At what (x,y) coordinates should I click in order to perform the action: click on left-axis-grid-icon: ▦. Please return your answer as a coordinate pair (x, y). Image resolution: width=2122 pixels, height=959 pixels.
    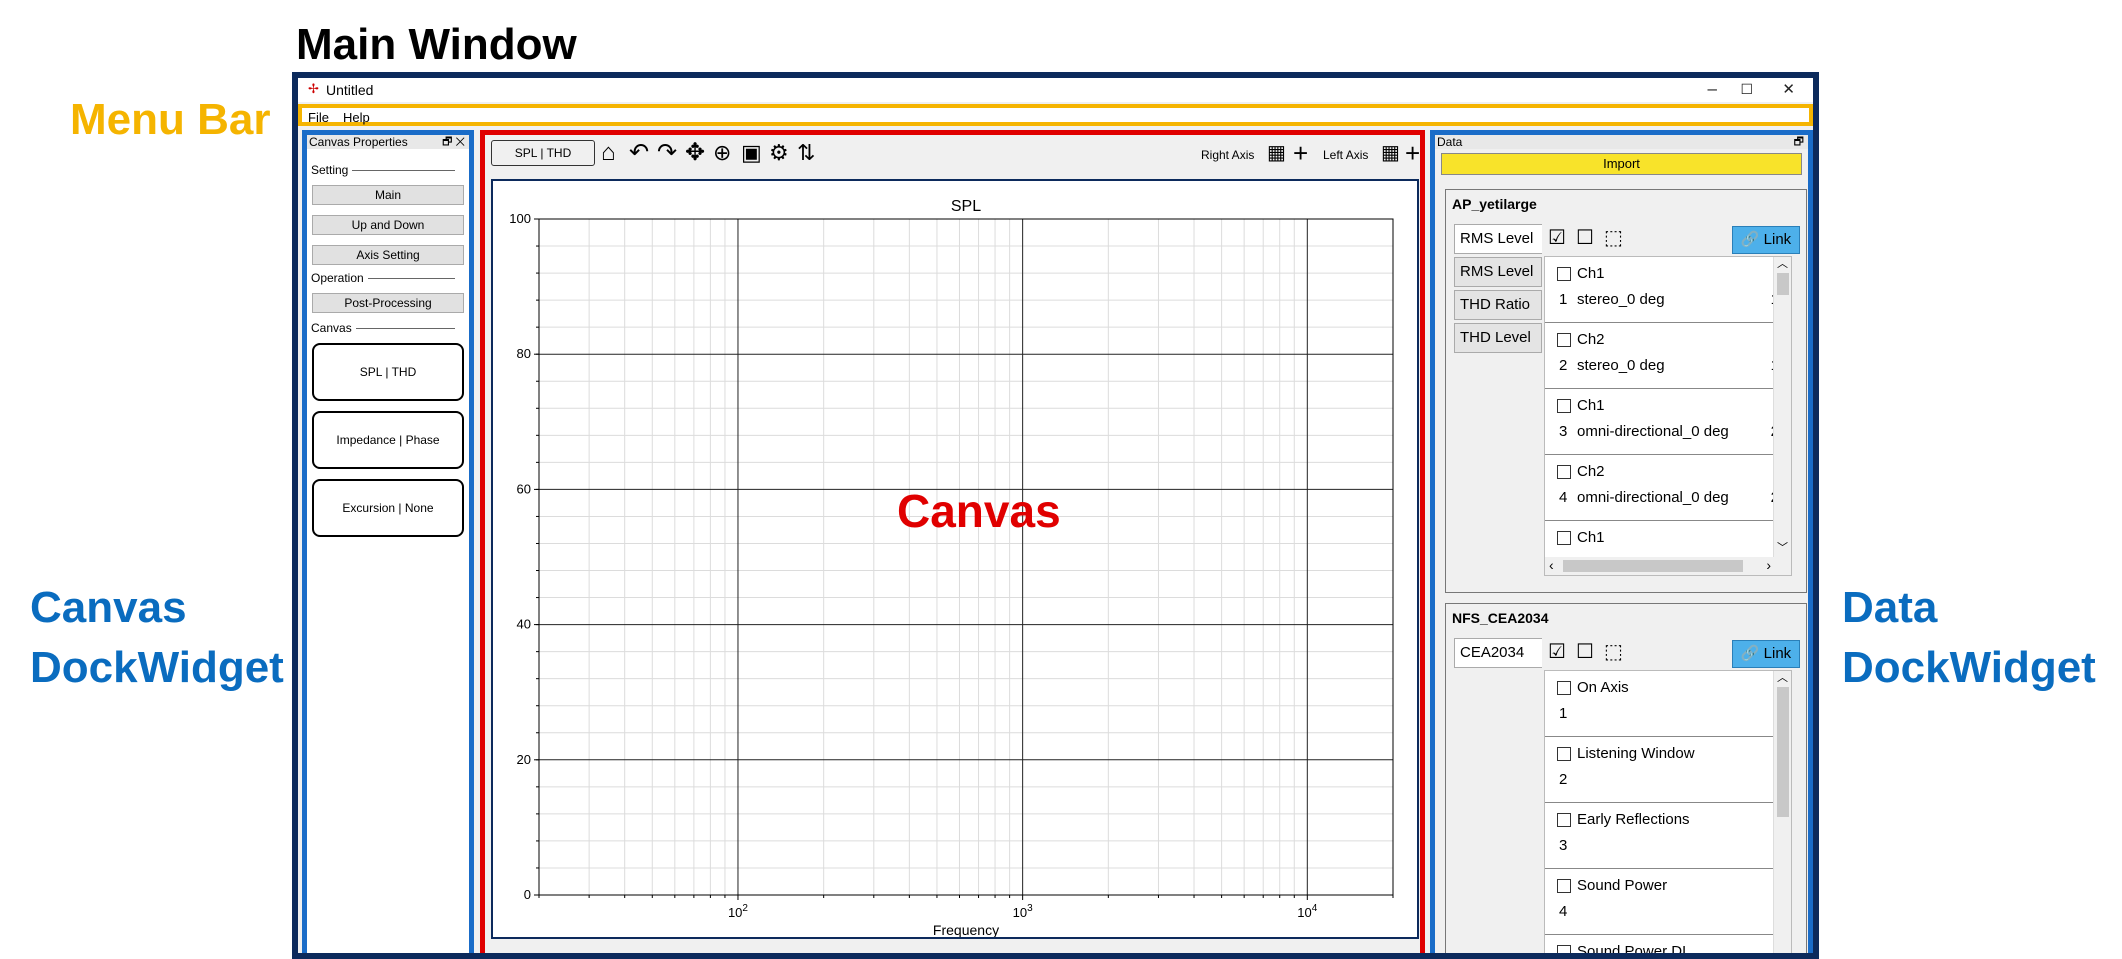
    Looking at the image, I should click on (1390, 153).